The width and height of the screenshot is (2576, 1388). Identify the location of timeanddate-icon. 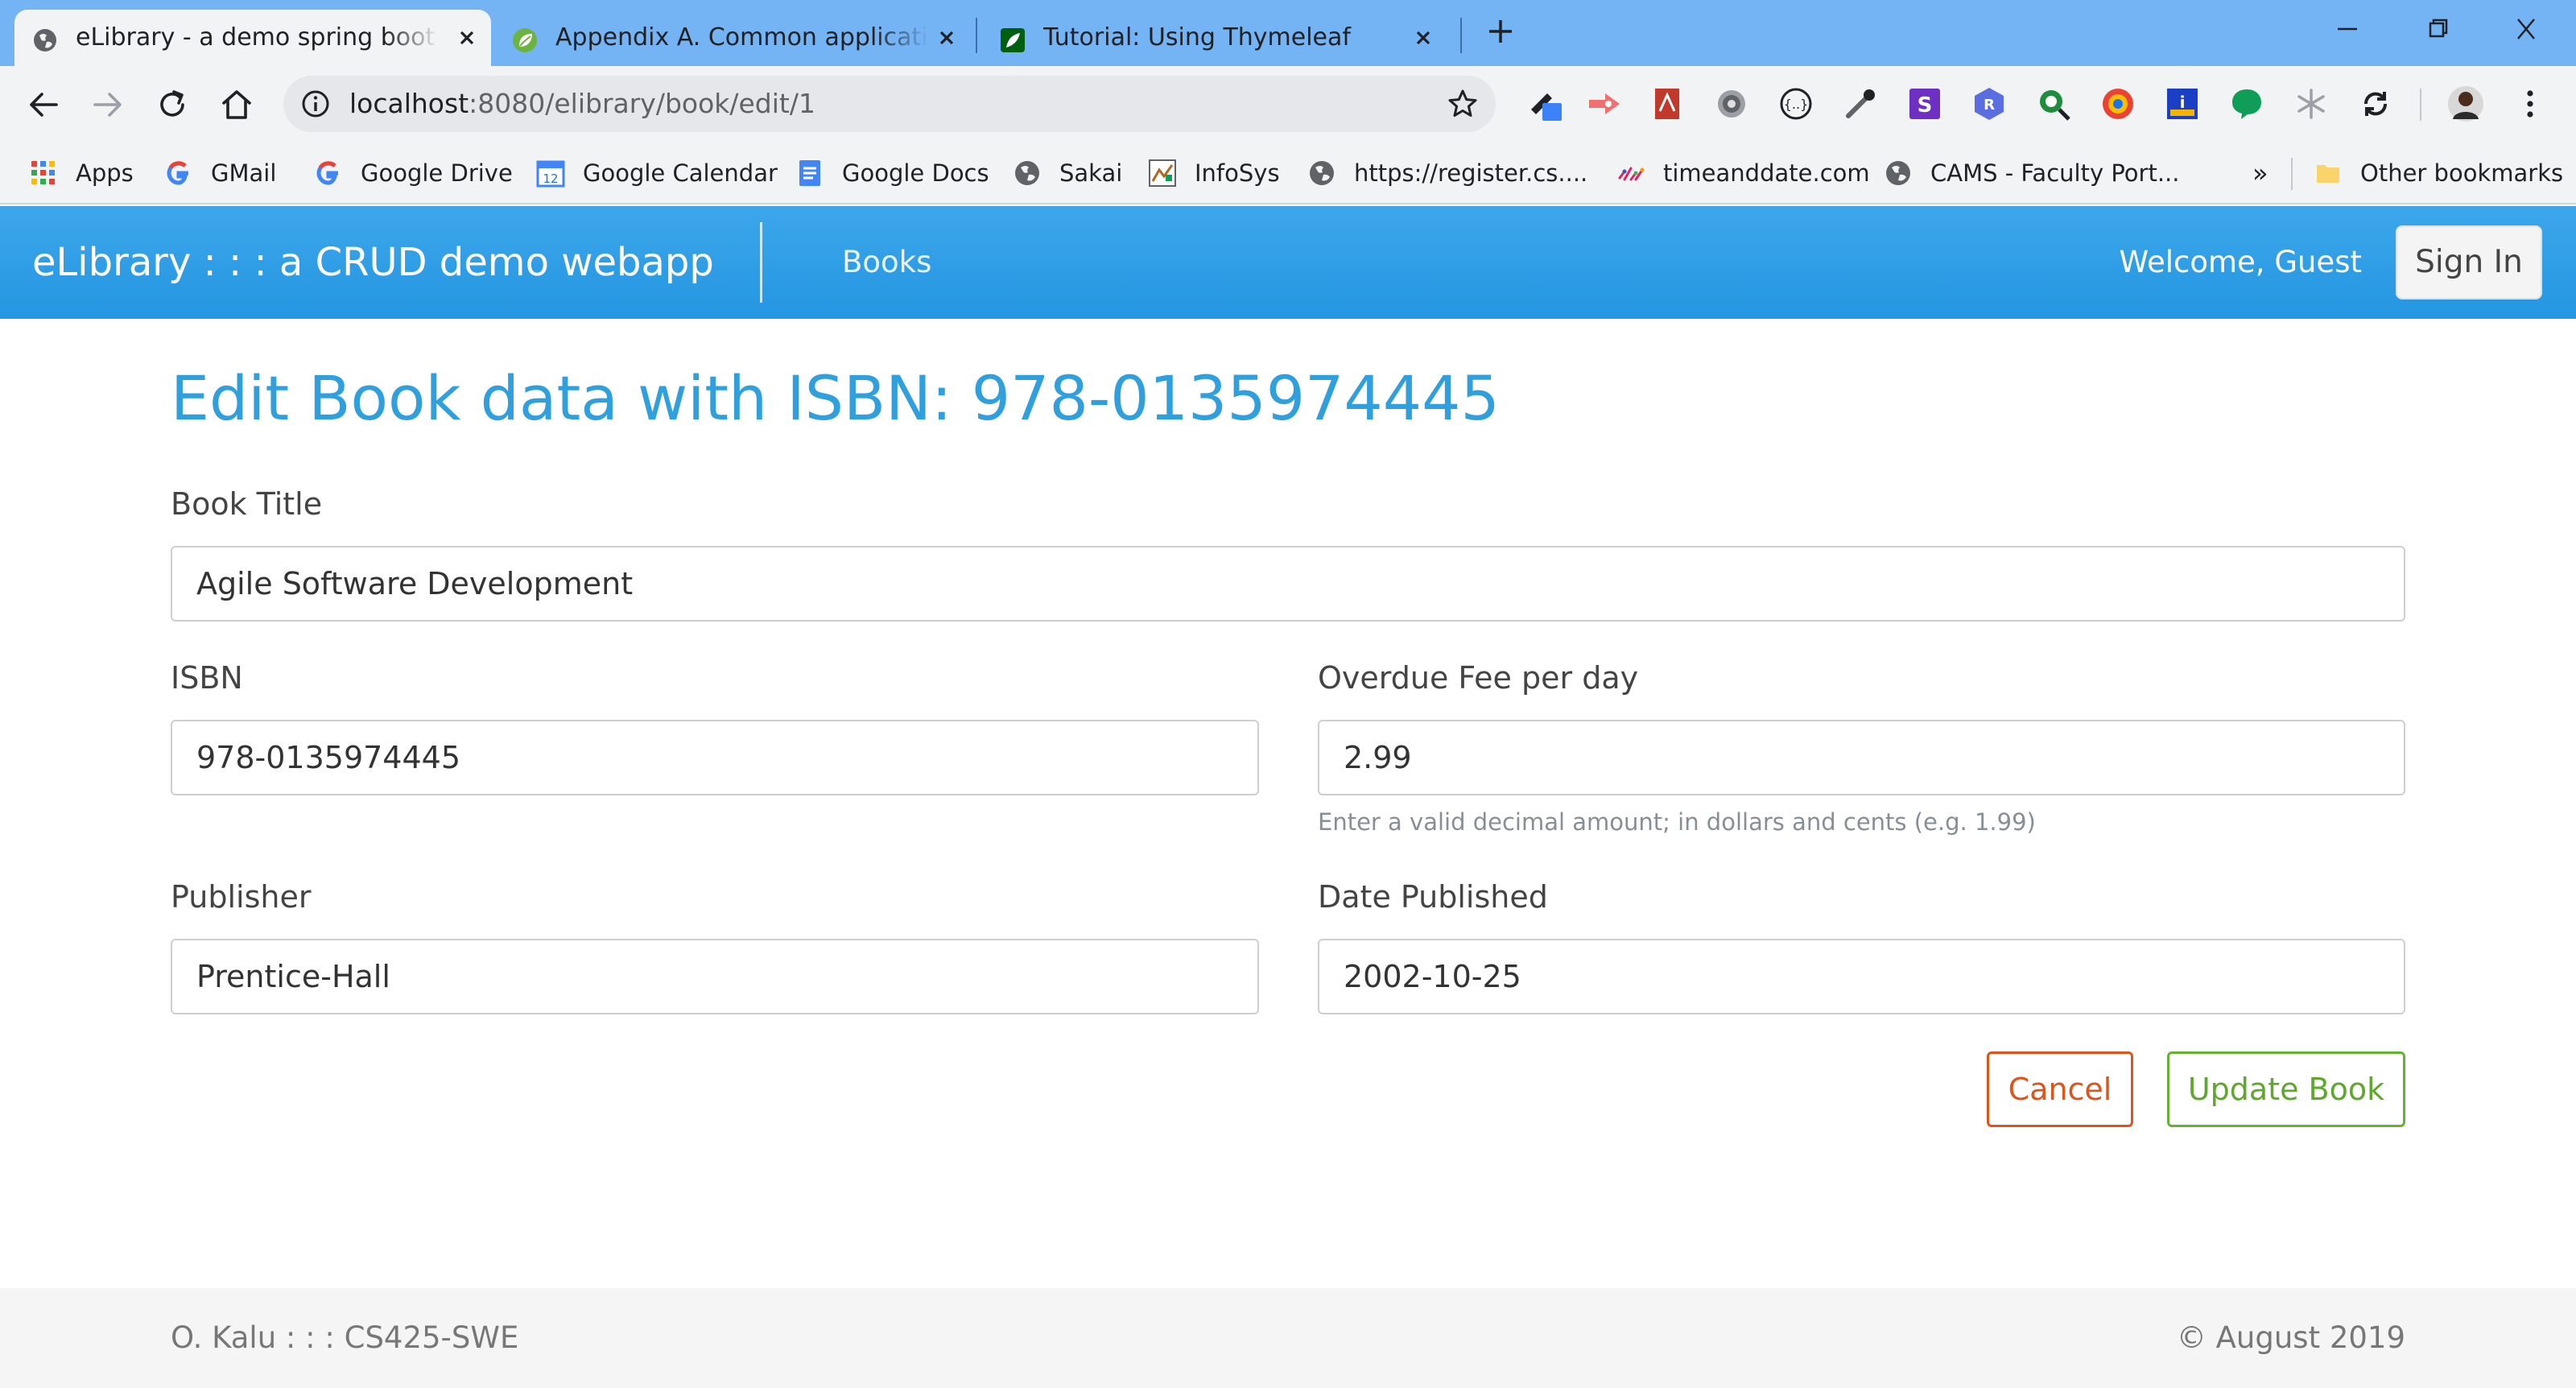
(1631, 174).